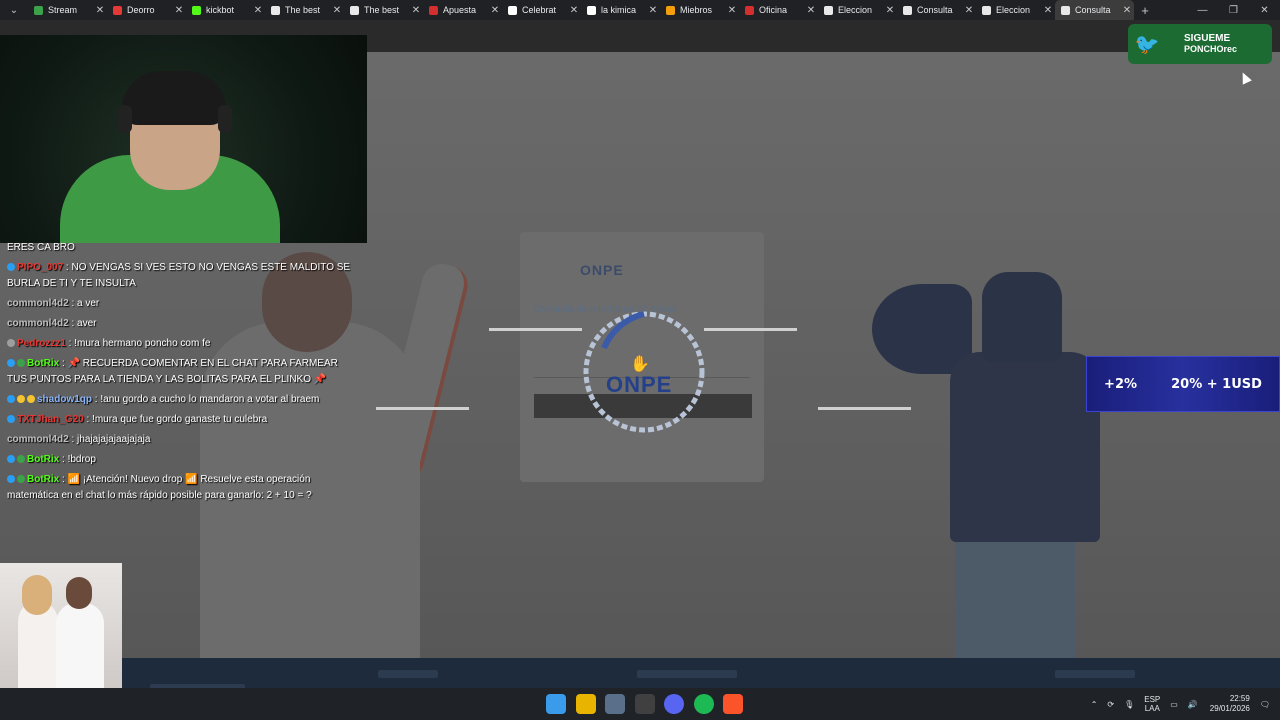 This screenshot has width=1280, height=720. I want to click on chat-text: a ver, so click(88, 303).